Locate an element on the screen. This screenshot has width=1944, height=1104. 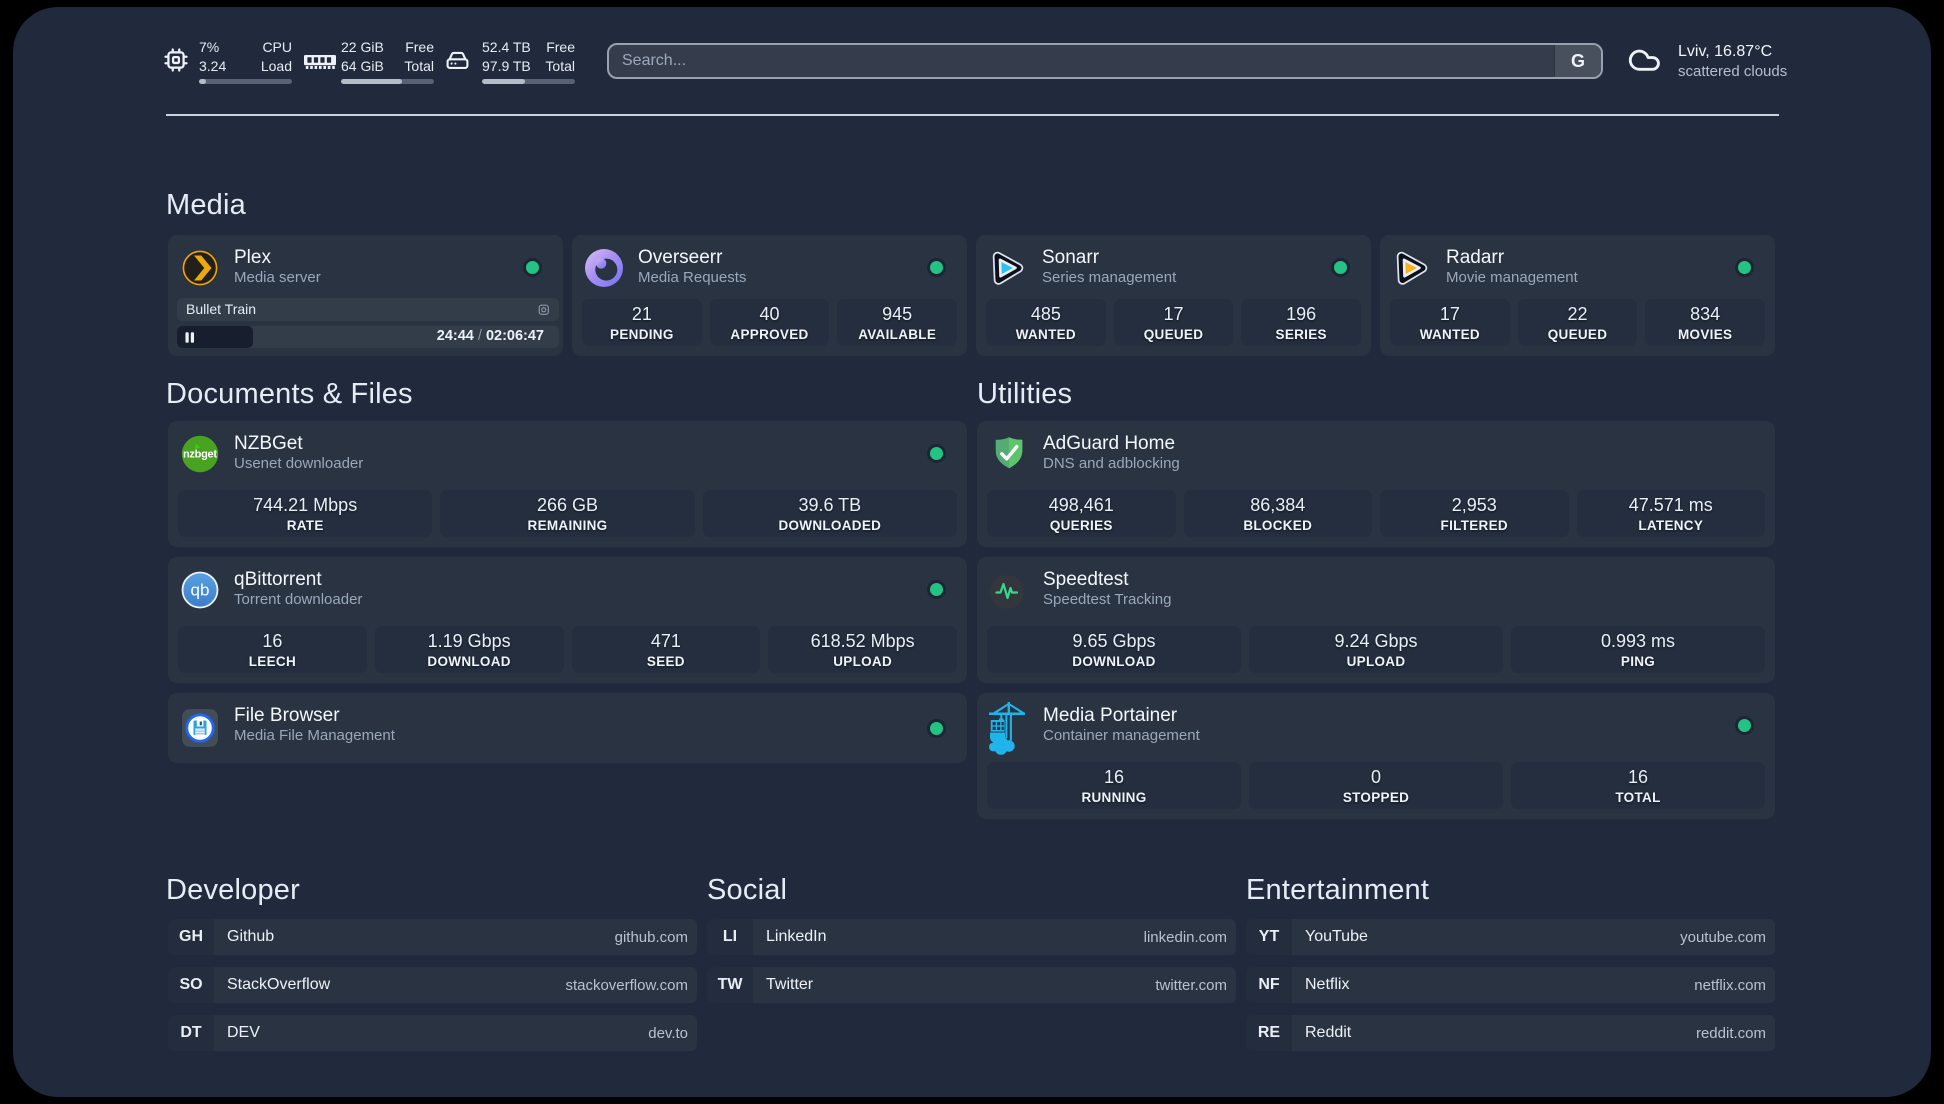
svg-text: nzbget is located at coordinates (200, 455).